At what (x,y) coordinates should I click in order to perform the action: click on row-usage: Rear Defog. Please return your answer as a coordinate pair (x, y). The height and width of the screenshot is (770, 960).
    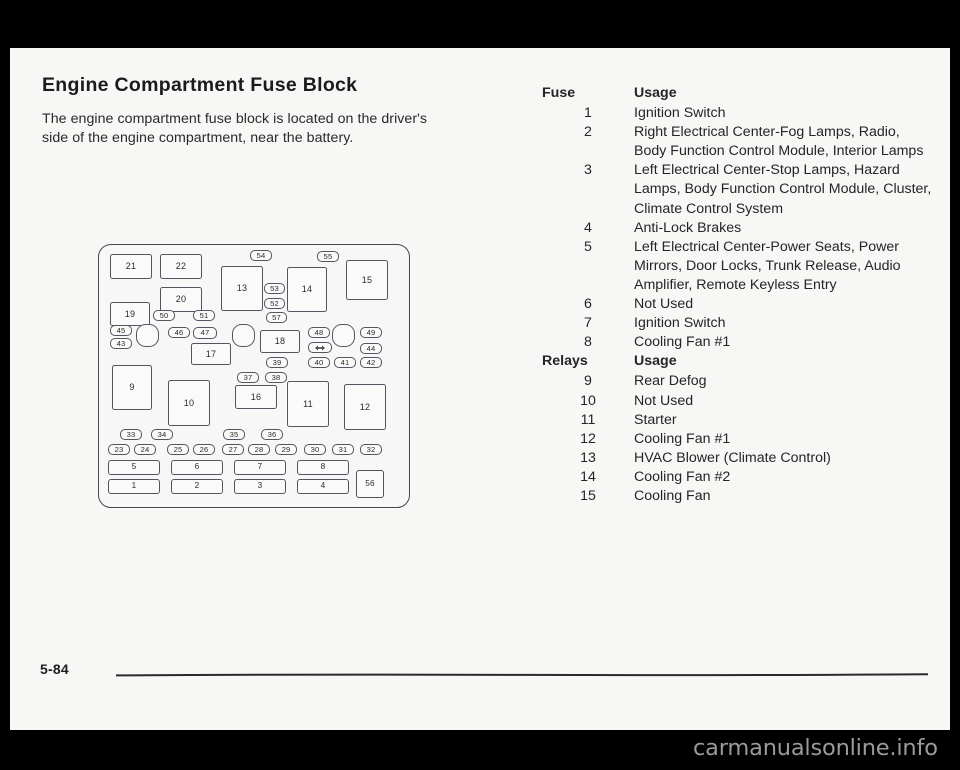
    Looking at the image, I should click on (670, 381).